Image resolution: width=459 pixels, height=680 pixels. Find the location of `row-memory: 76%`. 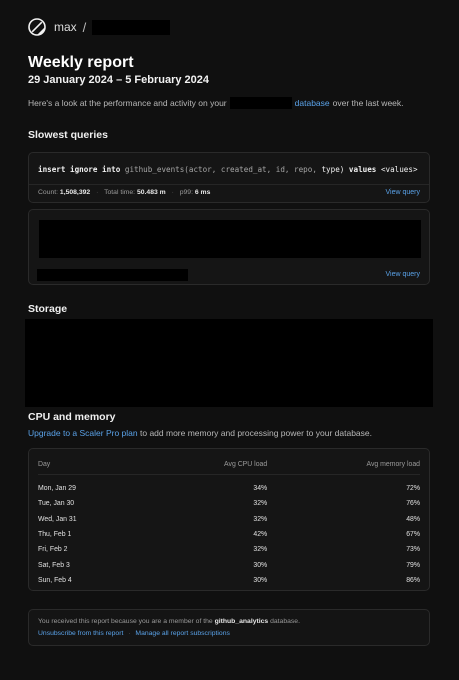

row-memory: 76% is located at coordinates (413, 504).